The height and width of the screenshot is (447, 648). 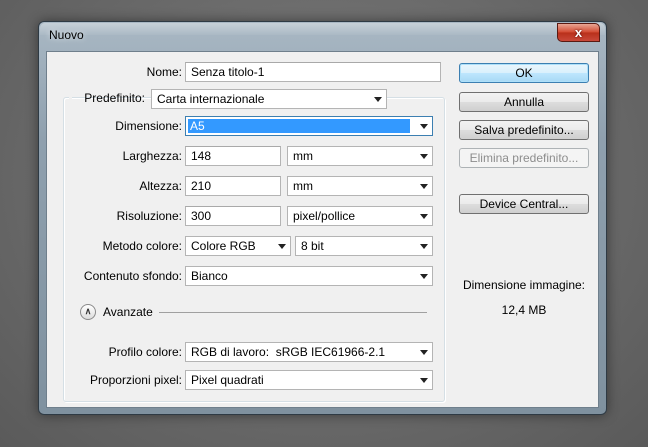 I want to click on larghezza-label: Larghezza:, so click(x=152, y=156).